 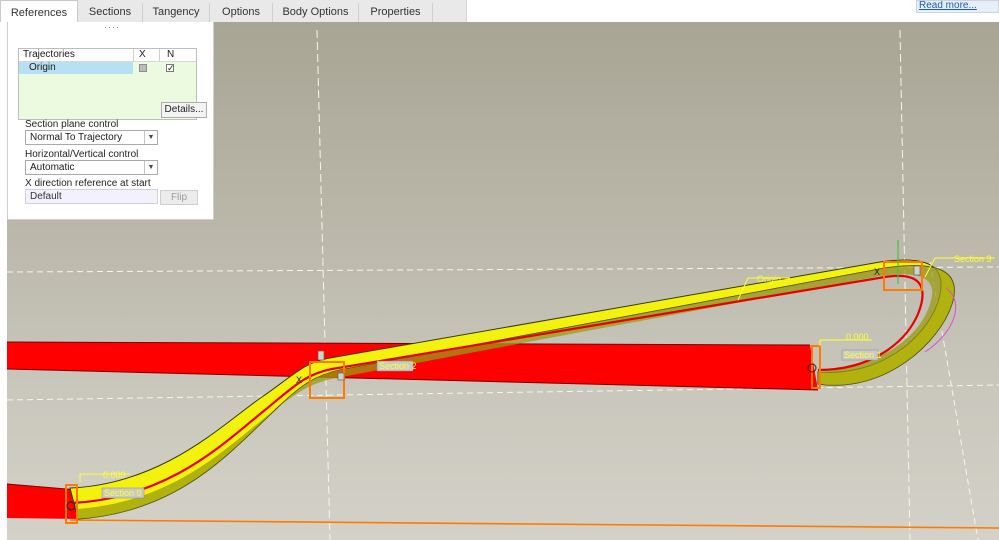 I want to click on tab-references: References, so click(x=39, y=11).